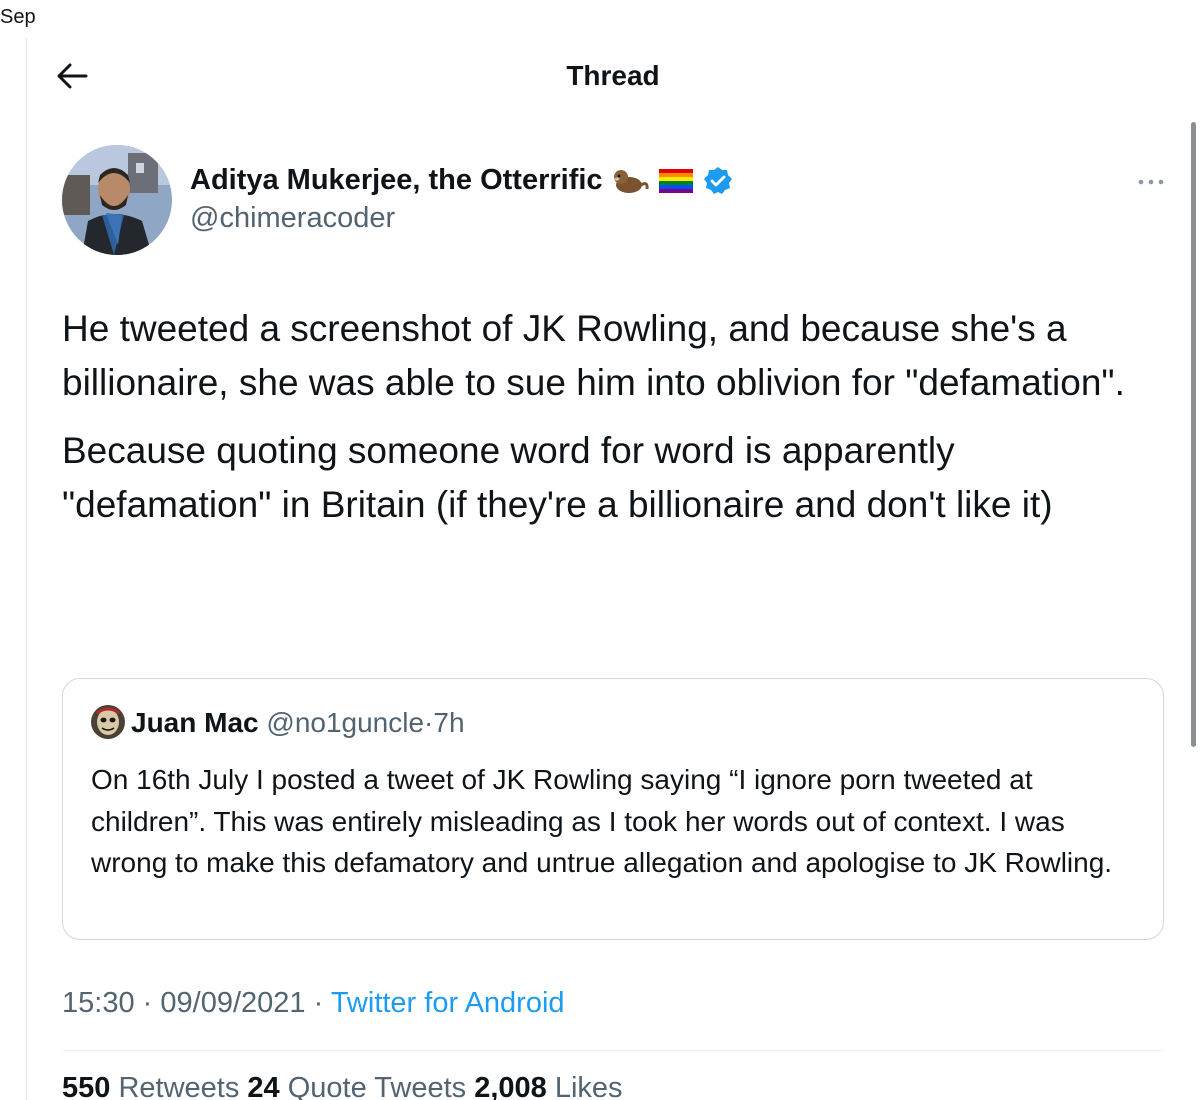 Image resolution: width=1200 pixels, height=1100 pixels. What do you see at coordinates (179, 1086) in the screenshot?
I see `retweets-label: Retweets` at bounding box center [179, 1086].